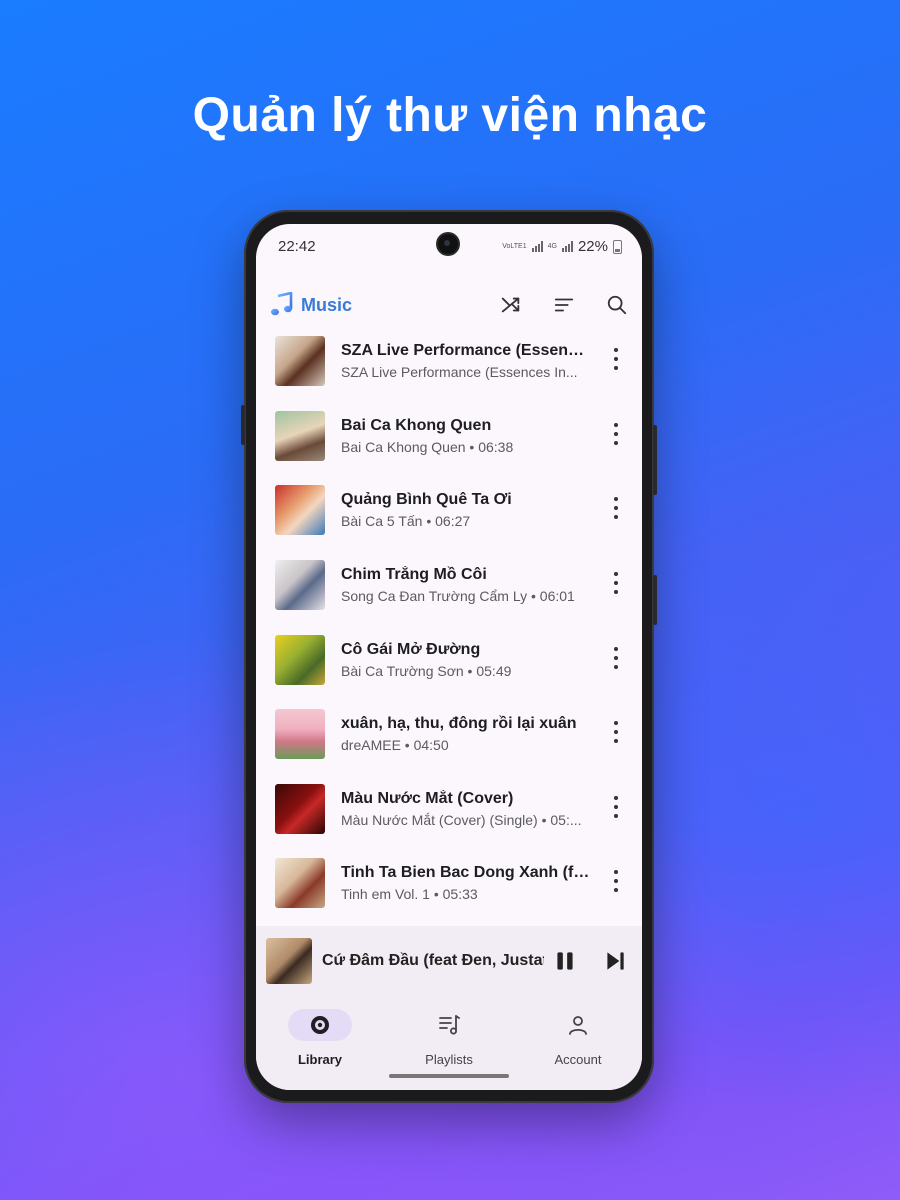 This screenshot has width=900, height=1200. Describe the element at coordinates (578, 1059) in the screenshot. I see `nav-label-account: Account` at that location.